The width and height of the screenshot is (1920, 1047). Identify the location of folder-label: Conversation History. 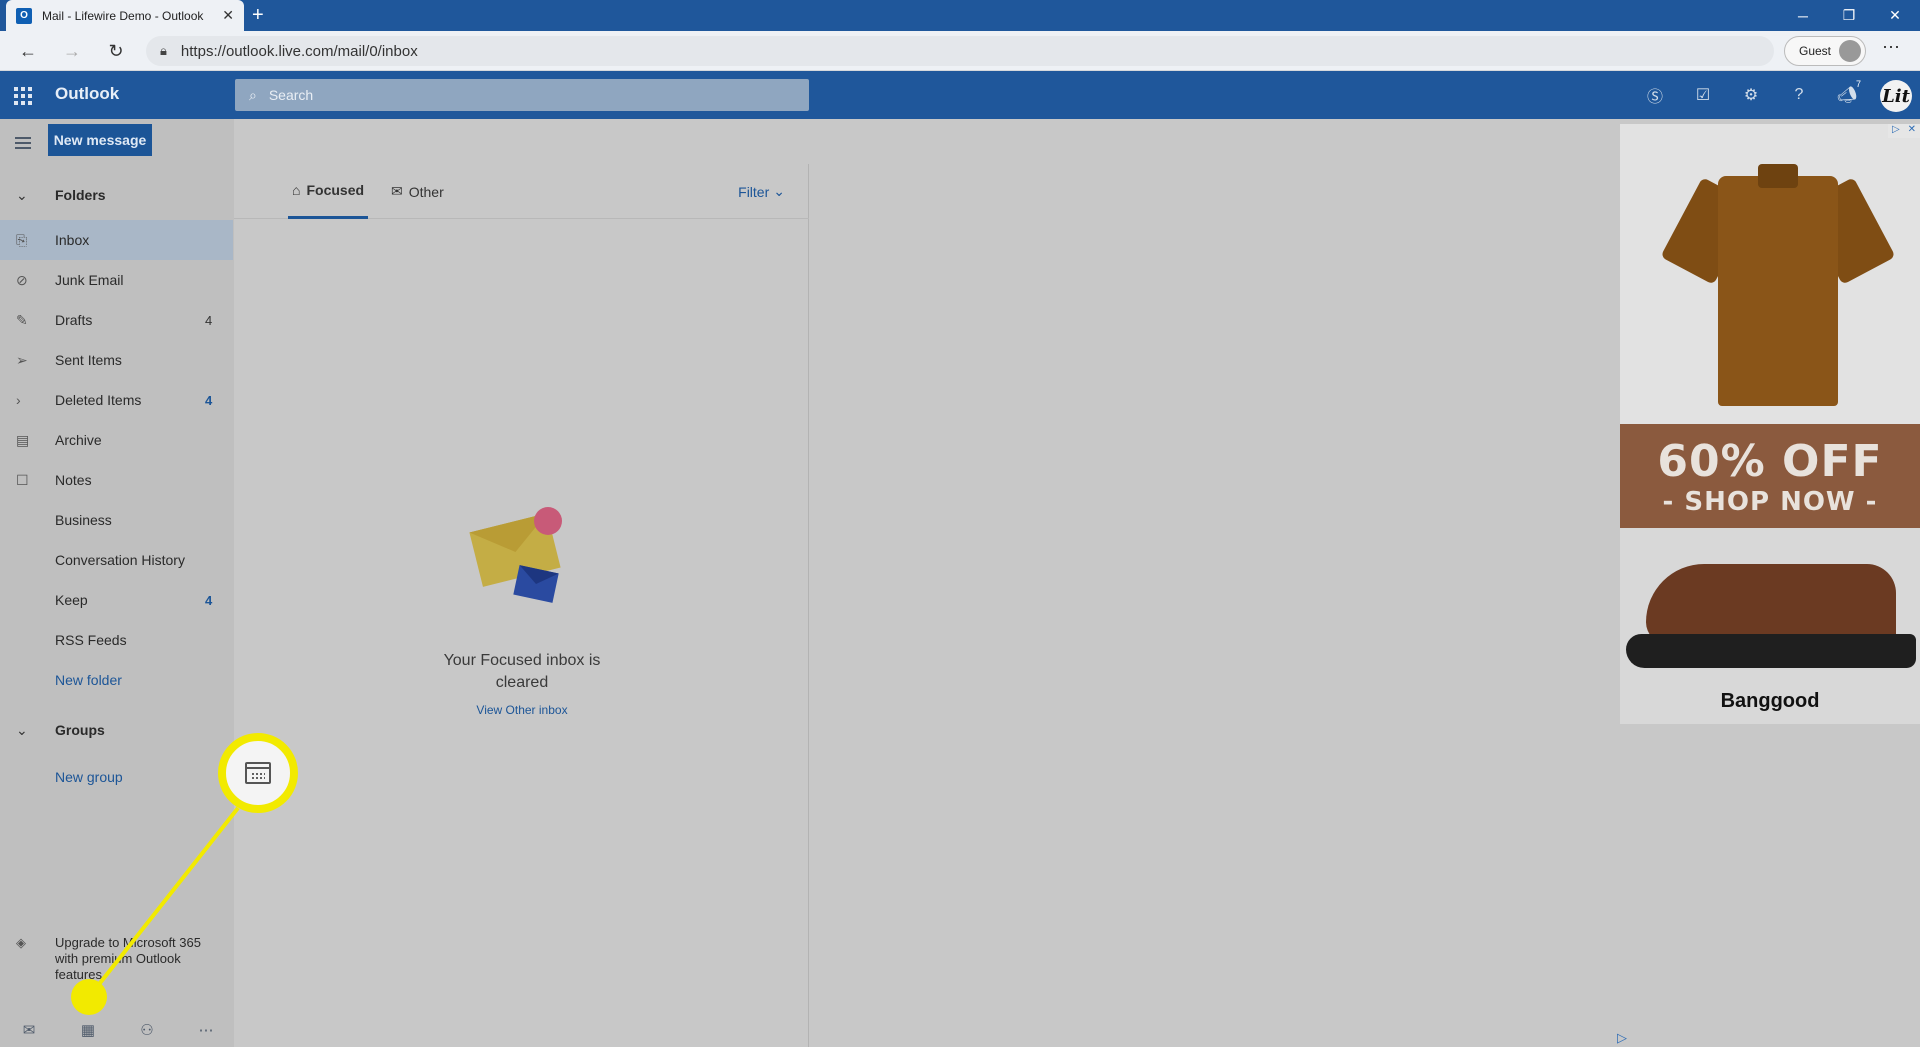
(120, 560).